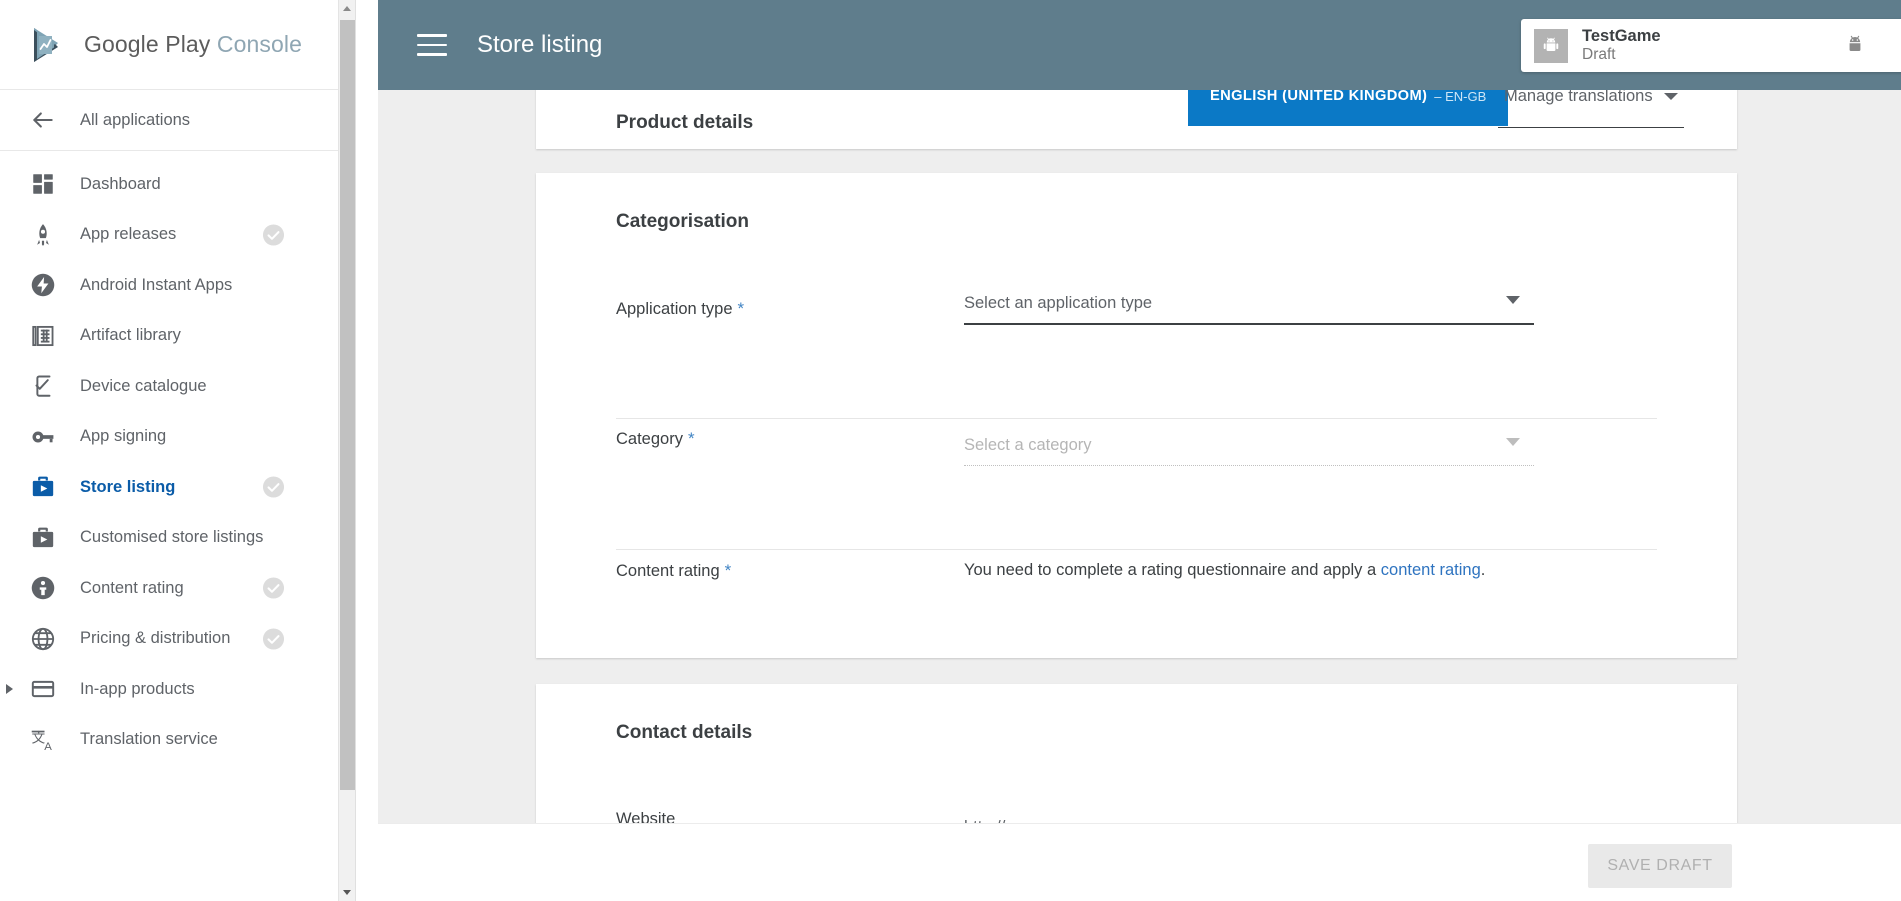 Image resolution: width=1901 pixels, height=901 pixels. I want to click on contact-details-title: Contact details, so click(684, 732).